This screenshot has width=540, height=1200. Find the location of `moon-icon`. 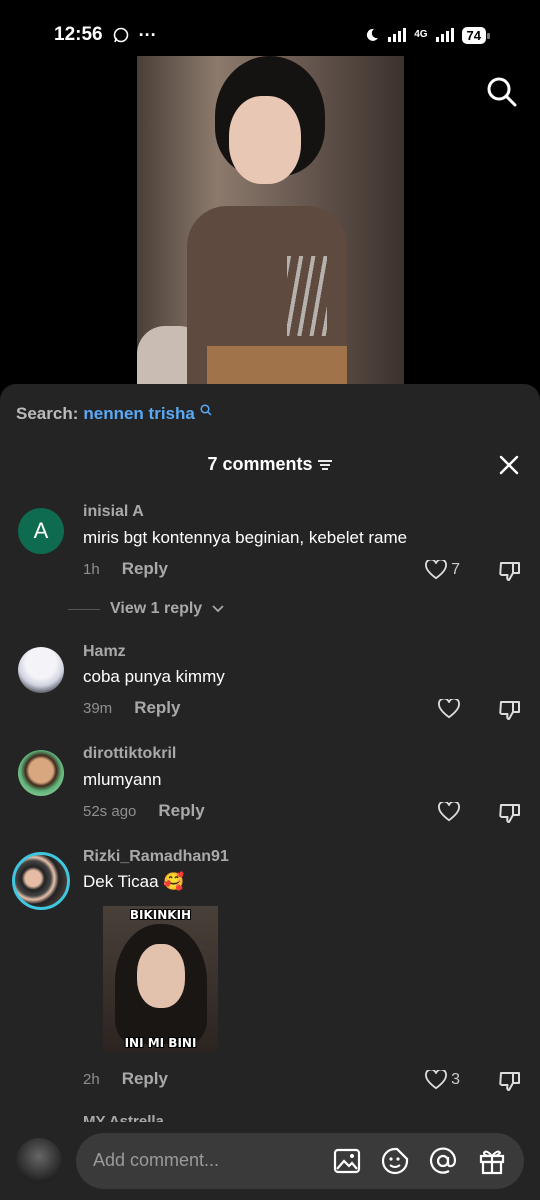

moon-icon is located at coordinates (373, 34).